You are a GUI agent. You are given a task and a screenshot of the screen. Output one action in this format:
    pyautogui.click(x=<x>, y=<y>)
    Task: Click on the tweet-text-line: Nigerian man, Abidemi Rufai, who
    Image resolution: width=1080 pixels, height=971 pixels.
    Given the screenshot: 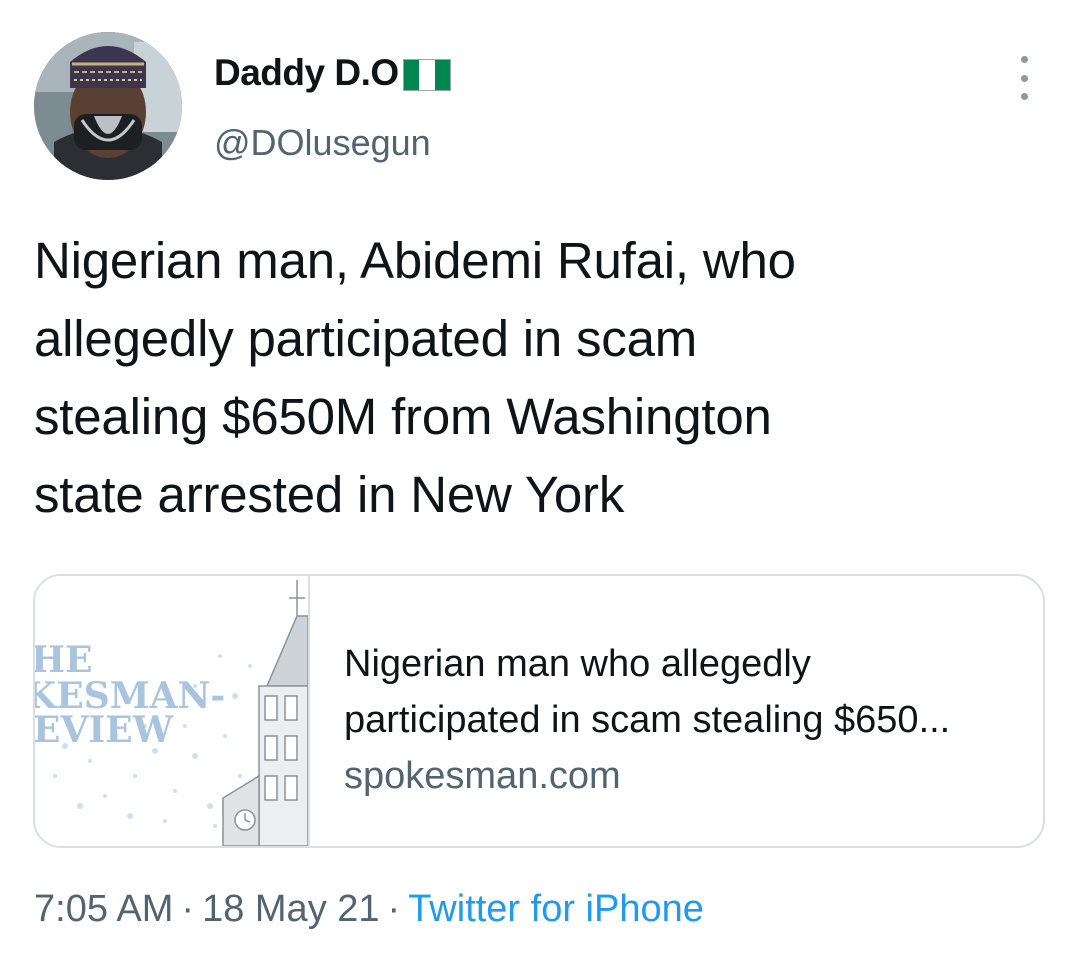 What is the action you would take?
    pyautogui.click(x=415, y=260)
    